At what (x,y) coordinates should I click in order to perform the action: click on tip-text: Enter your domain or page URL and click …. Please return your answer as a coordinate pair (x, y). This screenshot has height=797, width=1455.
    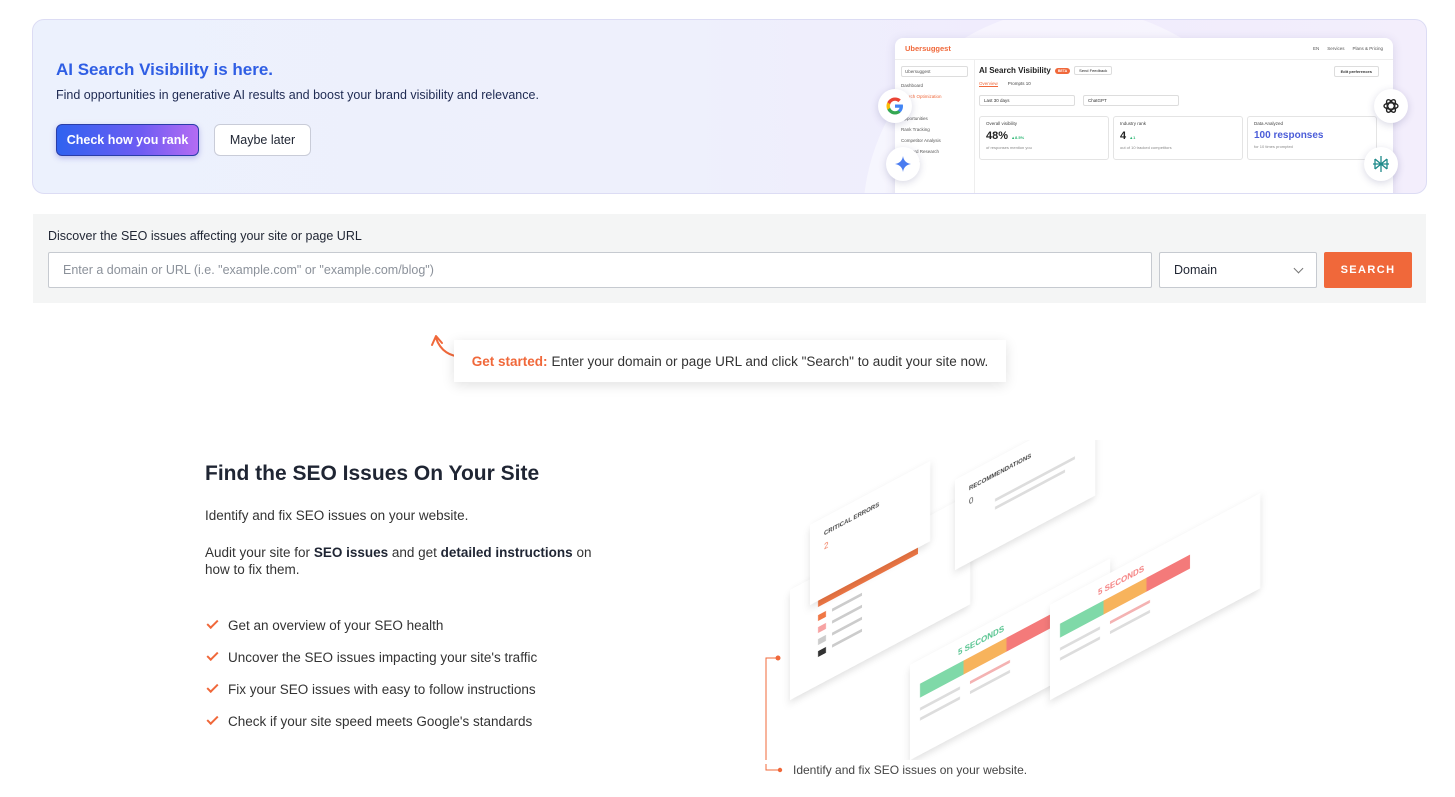
    Looking at the image, I should click on (770, 361).